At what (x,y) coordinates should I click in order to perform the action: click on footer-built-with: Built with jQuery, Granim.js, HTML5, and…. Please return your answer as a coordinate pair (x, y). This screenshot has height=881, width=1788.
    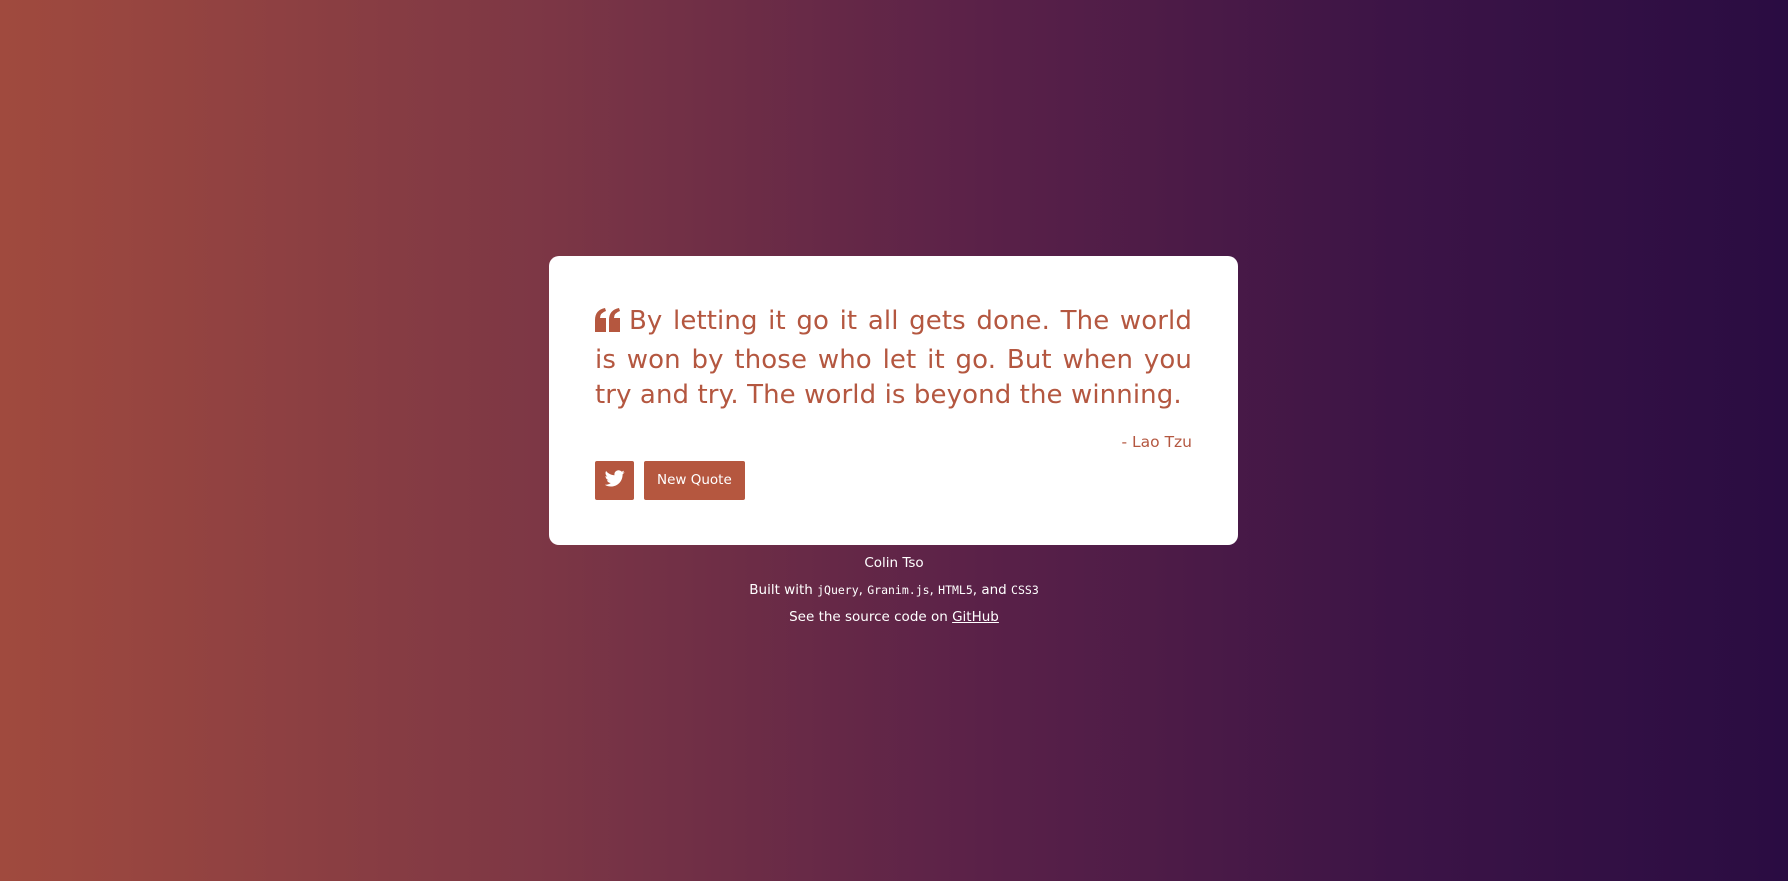
    Looking at the image, I should click on (894, 590).